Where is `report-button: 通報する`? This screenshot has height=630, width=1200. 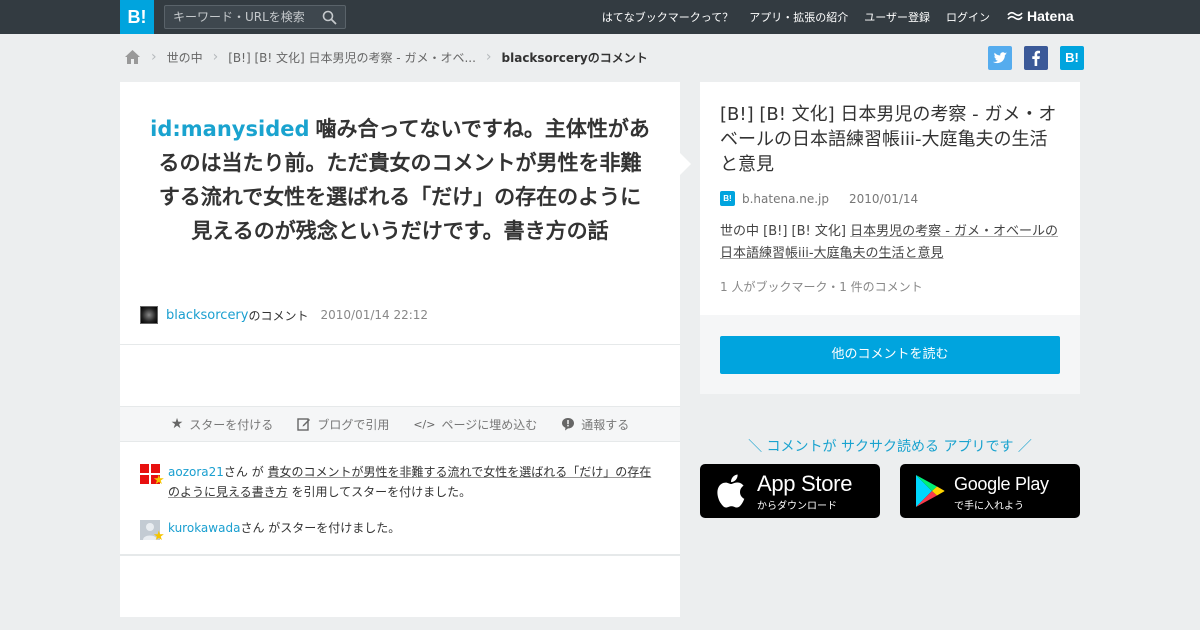 report-button: 通報する is located at coordinates (595, 424).